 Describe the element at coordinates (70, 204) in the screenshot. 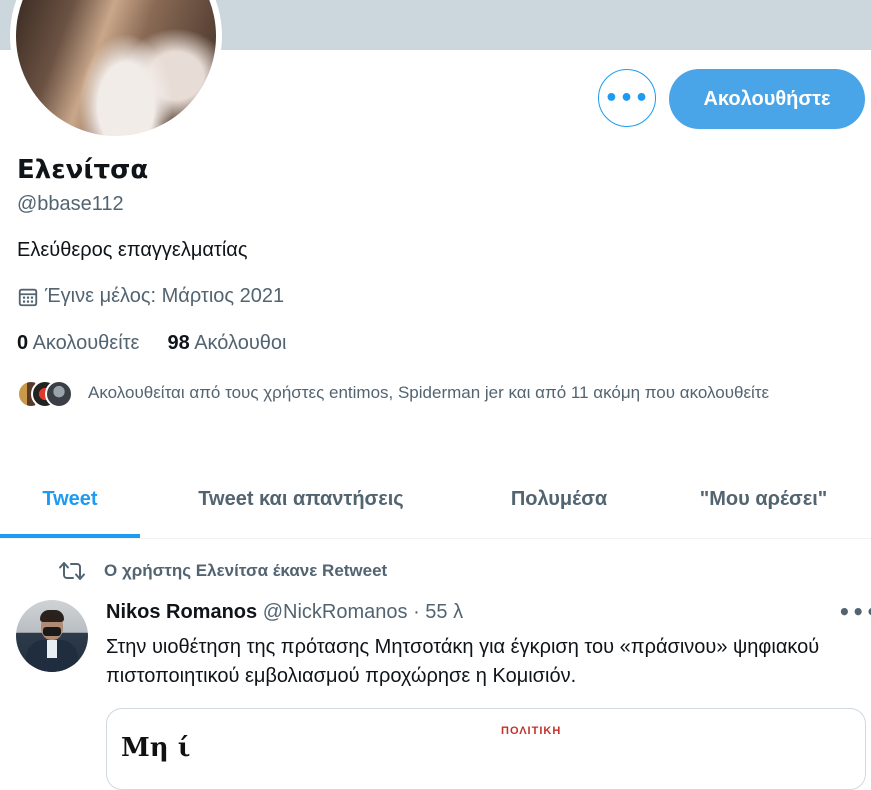

I see `profile-handle: @bbase112` at that location.